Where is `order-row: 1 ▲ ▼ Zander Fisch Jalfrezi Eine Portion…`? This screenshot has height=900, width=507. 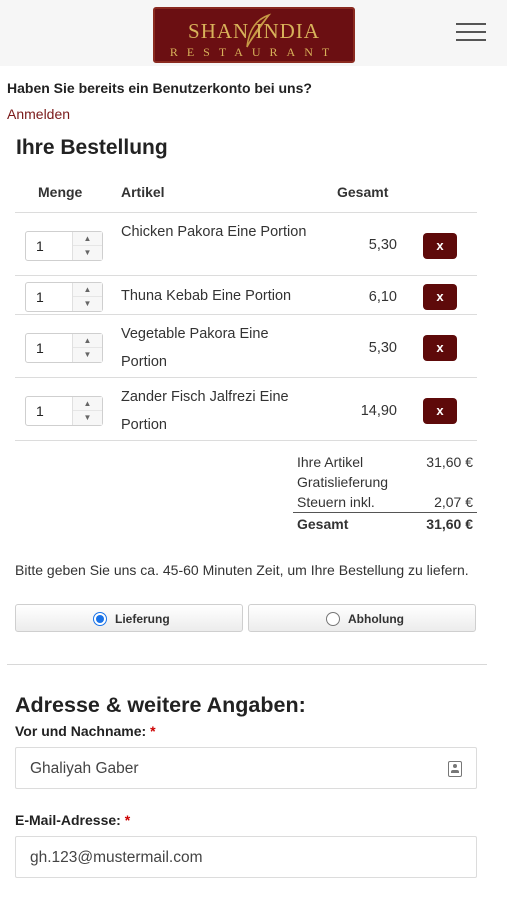
order-row: 1 ▲ ▼ Zander Fisch Jalfrezi Eine Portion… is located at coordinates (246, 409).